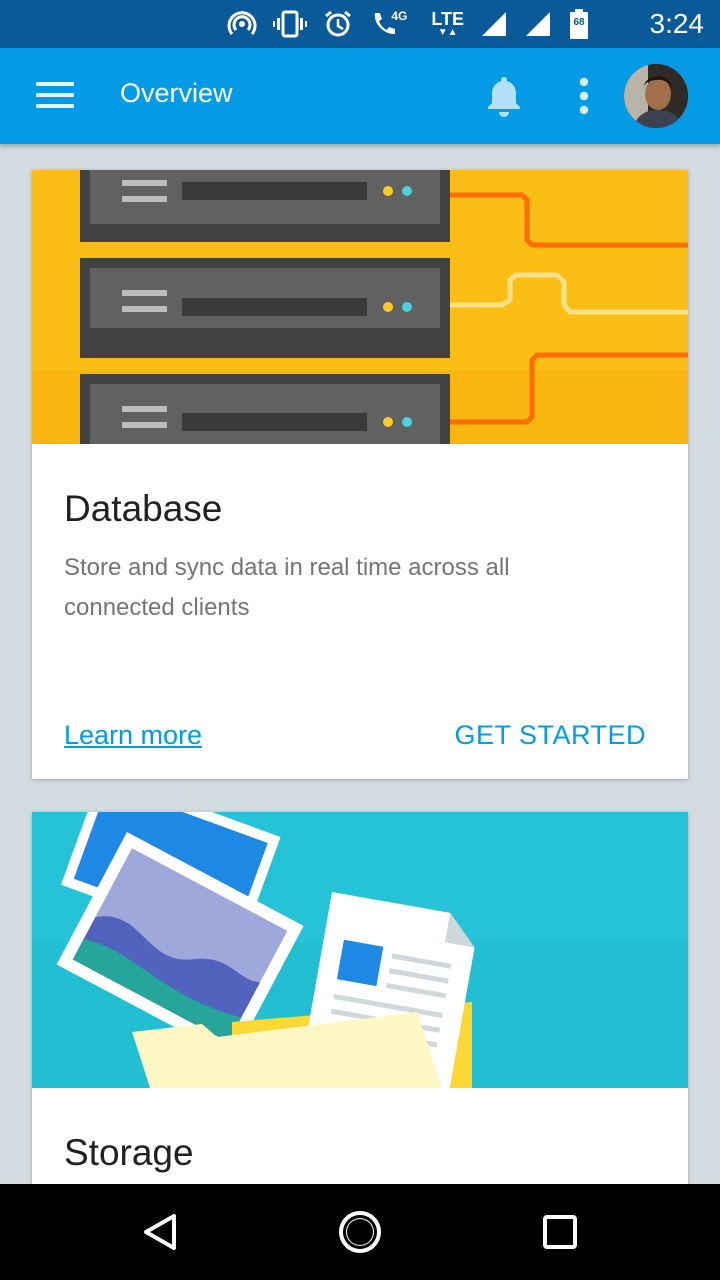 The image size is (720, 1280). Describe the element at coordinates (677, 23) in the screenshot. I see `clock: 3:24` at that location.